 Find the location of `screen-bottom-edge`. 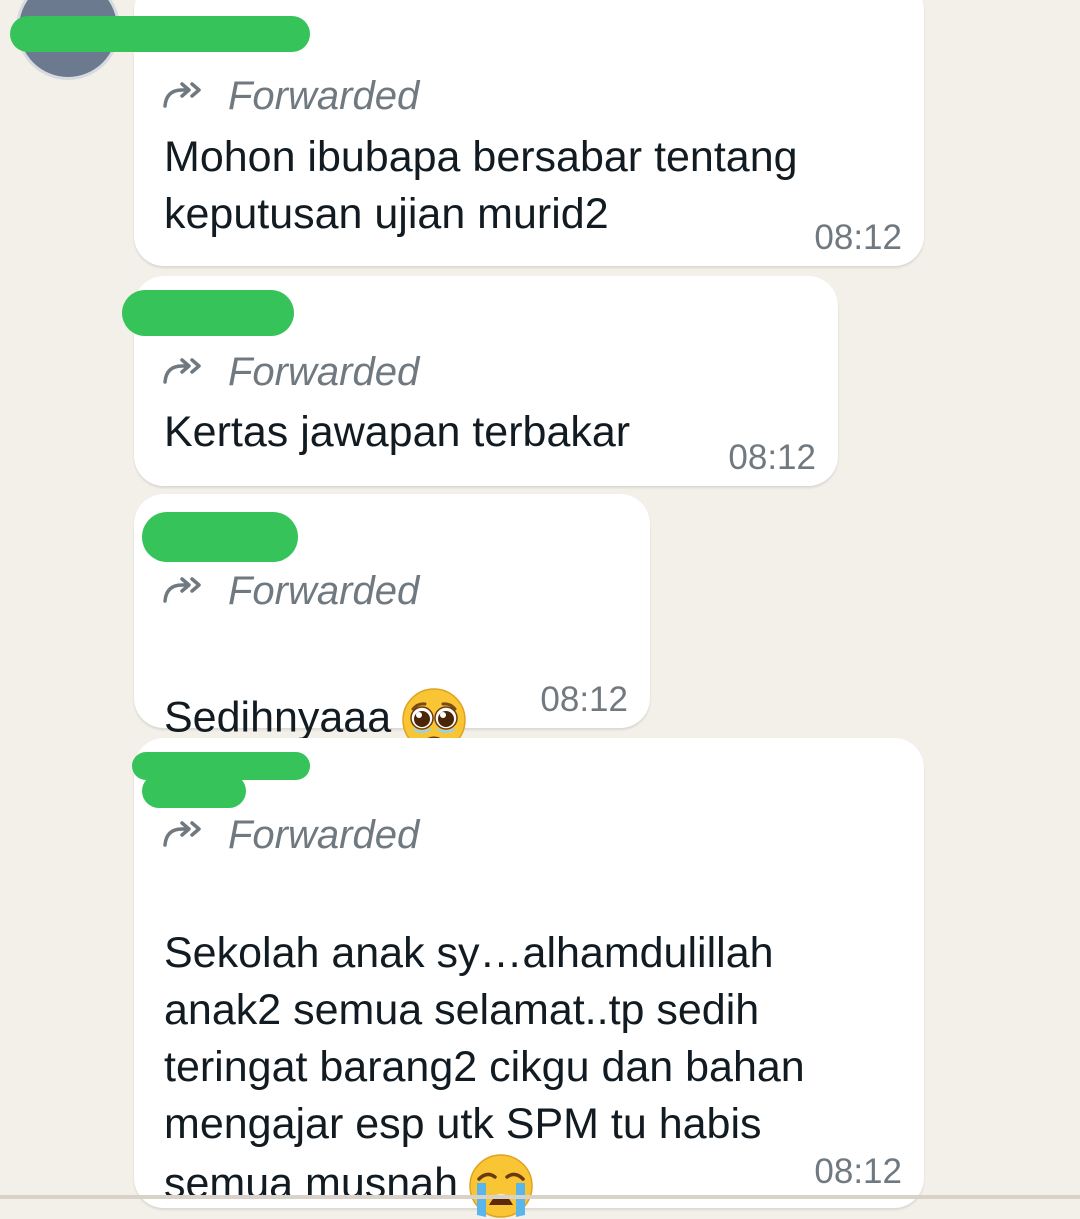

screen-bottom-edge is located at coordinates (540, 1197).